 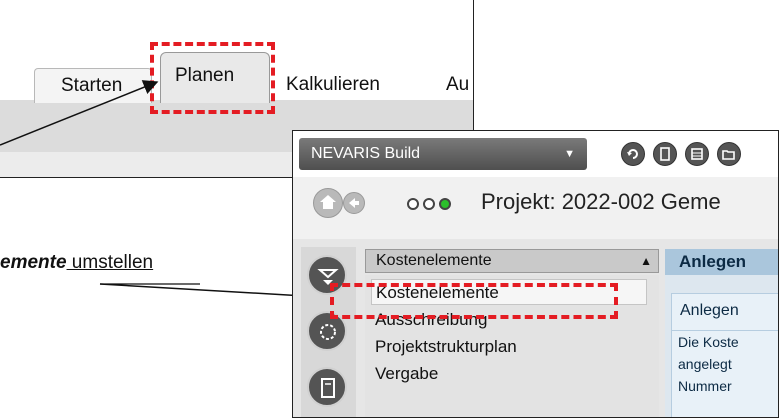 What do you see at coordinates (434, 260) in the screenshot?
I see `module-dropdown-label: Kostenelemente` at bounding box center [434, 260].